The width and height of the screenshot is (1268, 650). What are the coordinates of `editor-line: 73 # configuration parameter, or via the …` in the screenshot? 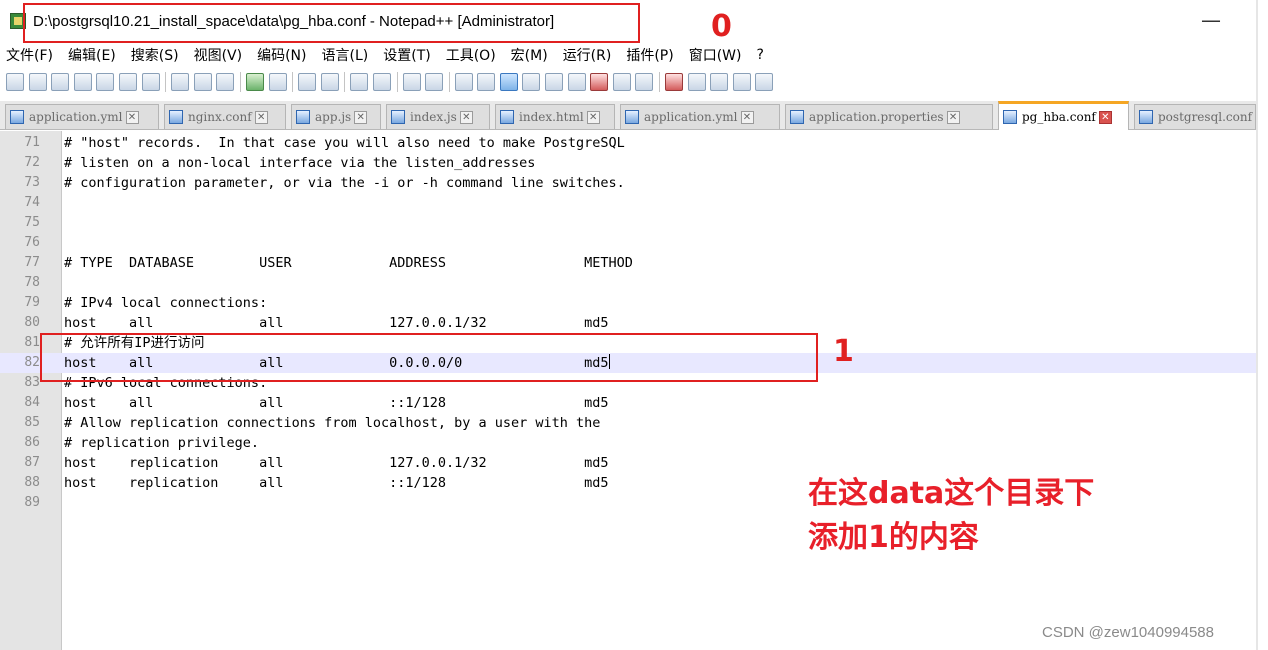 It's located at (628, 183).